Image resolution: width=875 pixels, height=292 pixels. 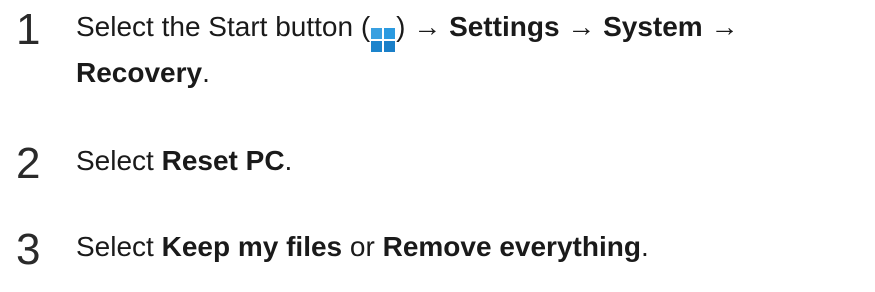 What do you see at coordinates (471, 161) in the screenshot?
I see `step-text: Select Reset PC.` at bounding box center [471, 161].